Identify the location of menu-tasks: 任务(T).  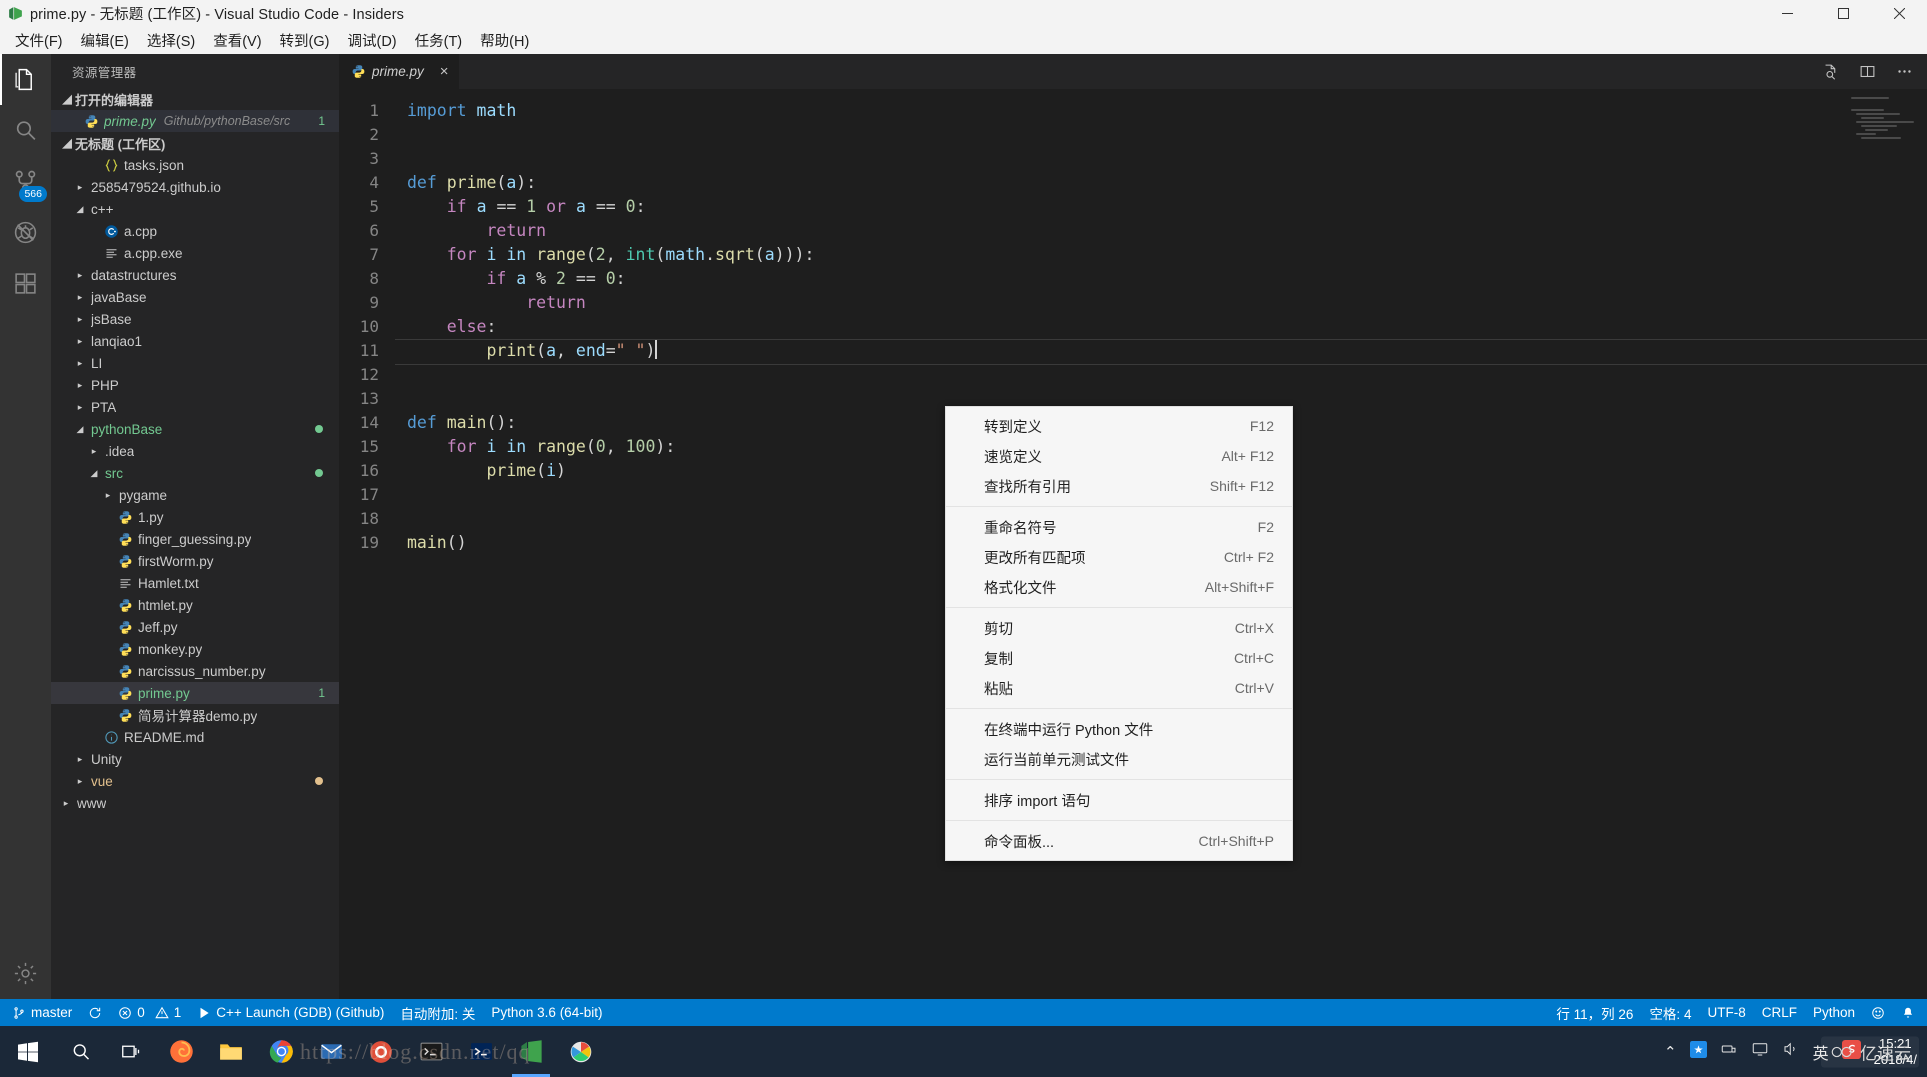
(439, 40).